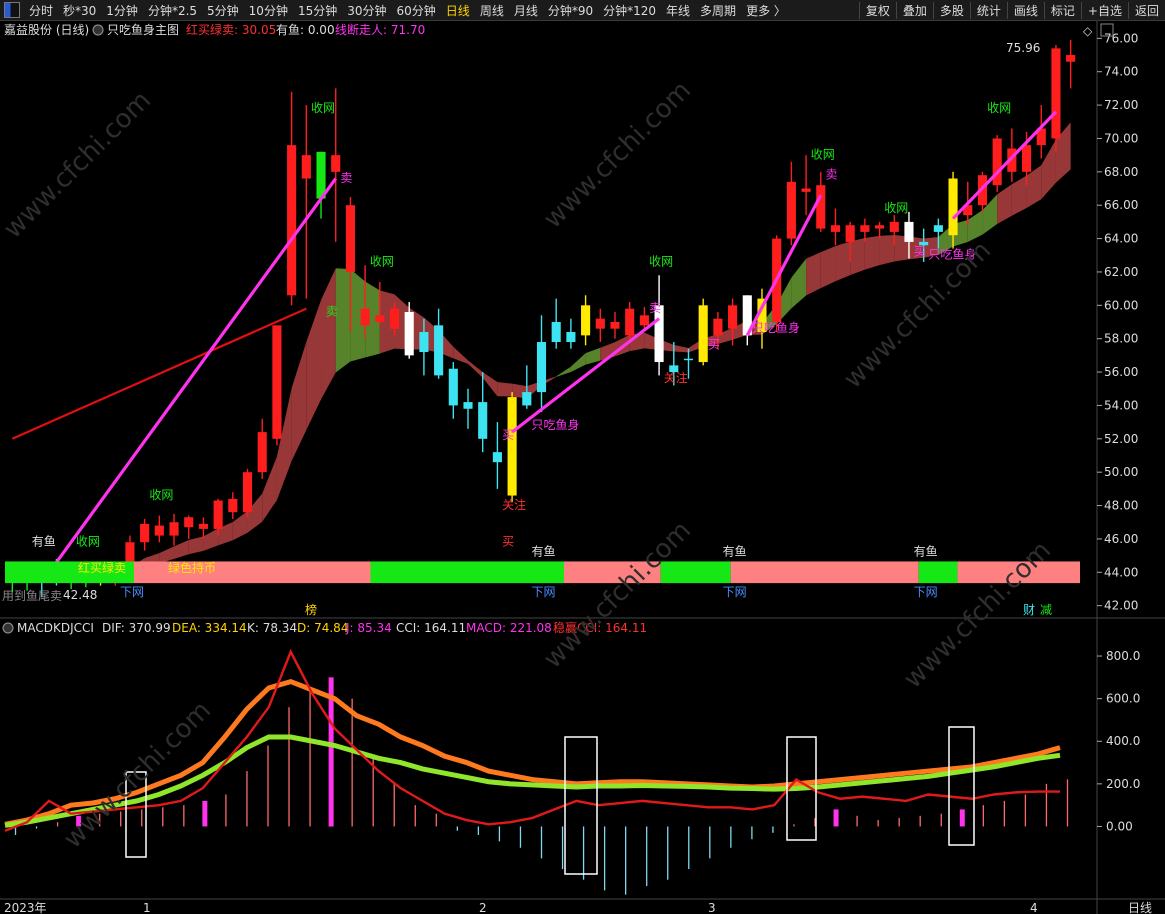 The width and height of the screenshot is (1165, 914). What do you see at coordinates (877, 10) in the screenshot?
I see `toolbar-action-button: 复权` at bounding box center [877, 10].